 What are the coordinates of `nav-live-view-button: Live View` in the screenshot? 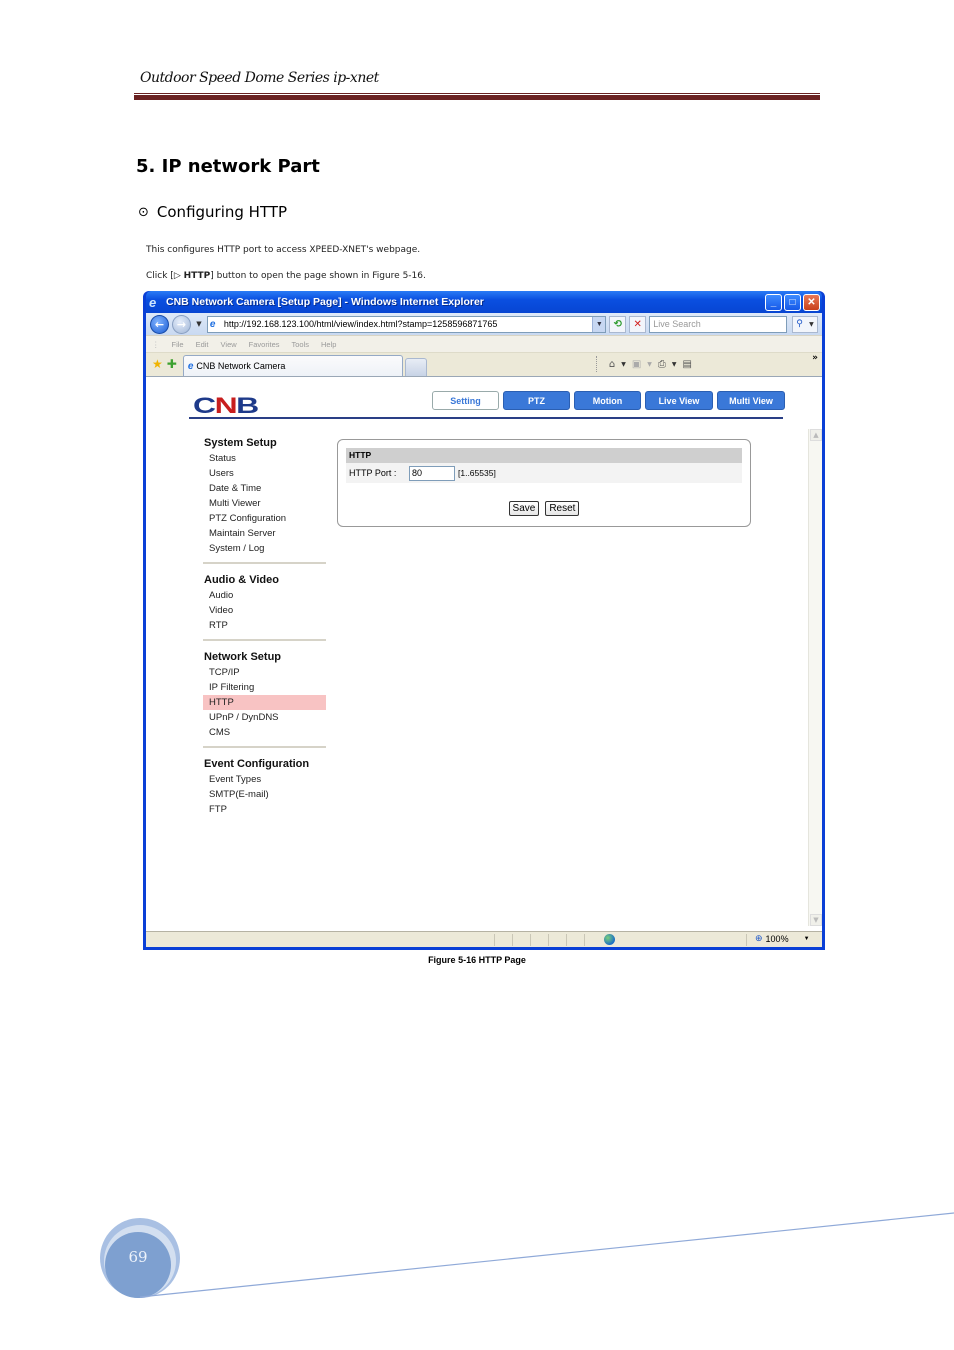 It's located at (679, 400).